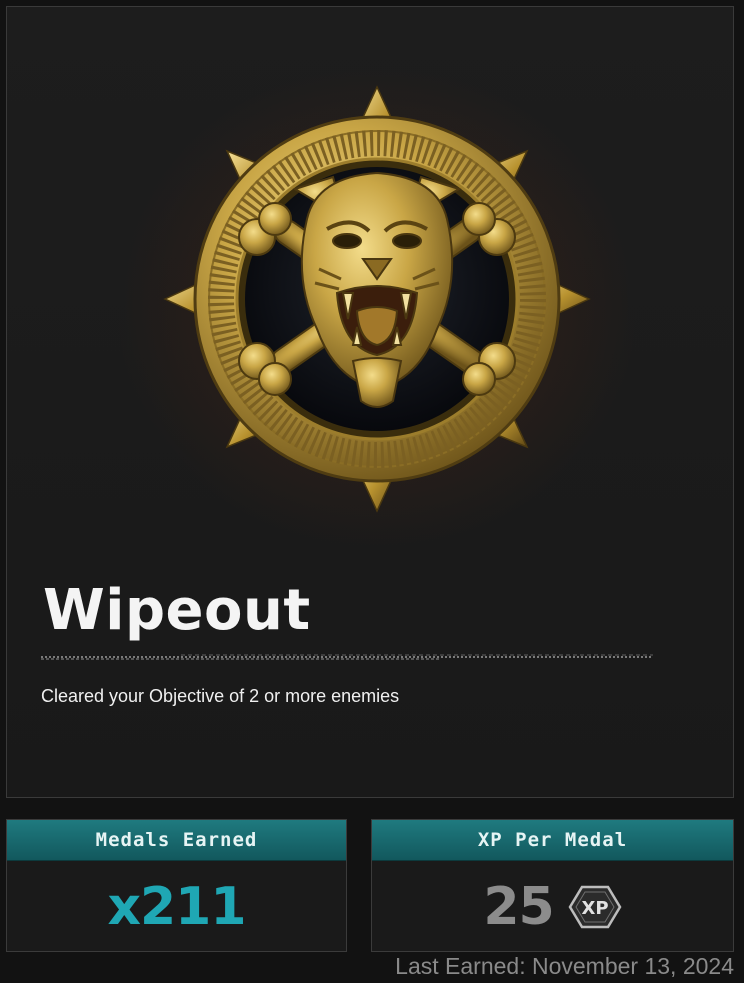 This screenshot has height=983, width=744. What do you see at coordinates (347, 657) in the screenshot?
I see `title-divider` at bounding box center [347, 657].